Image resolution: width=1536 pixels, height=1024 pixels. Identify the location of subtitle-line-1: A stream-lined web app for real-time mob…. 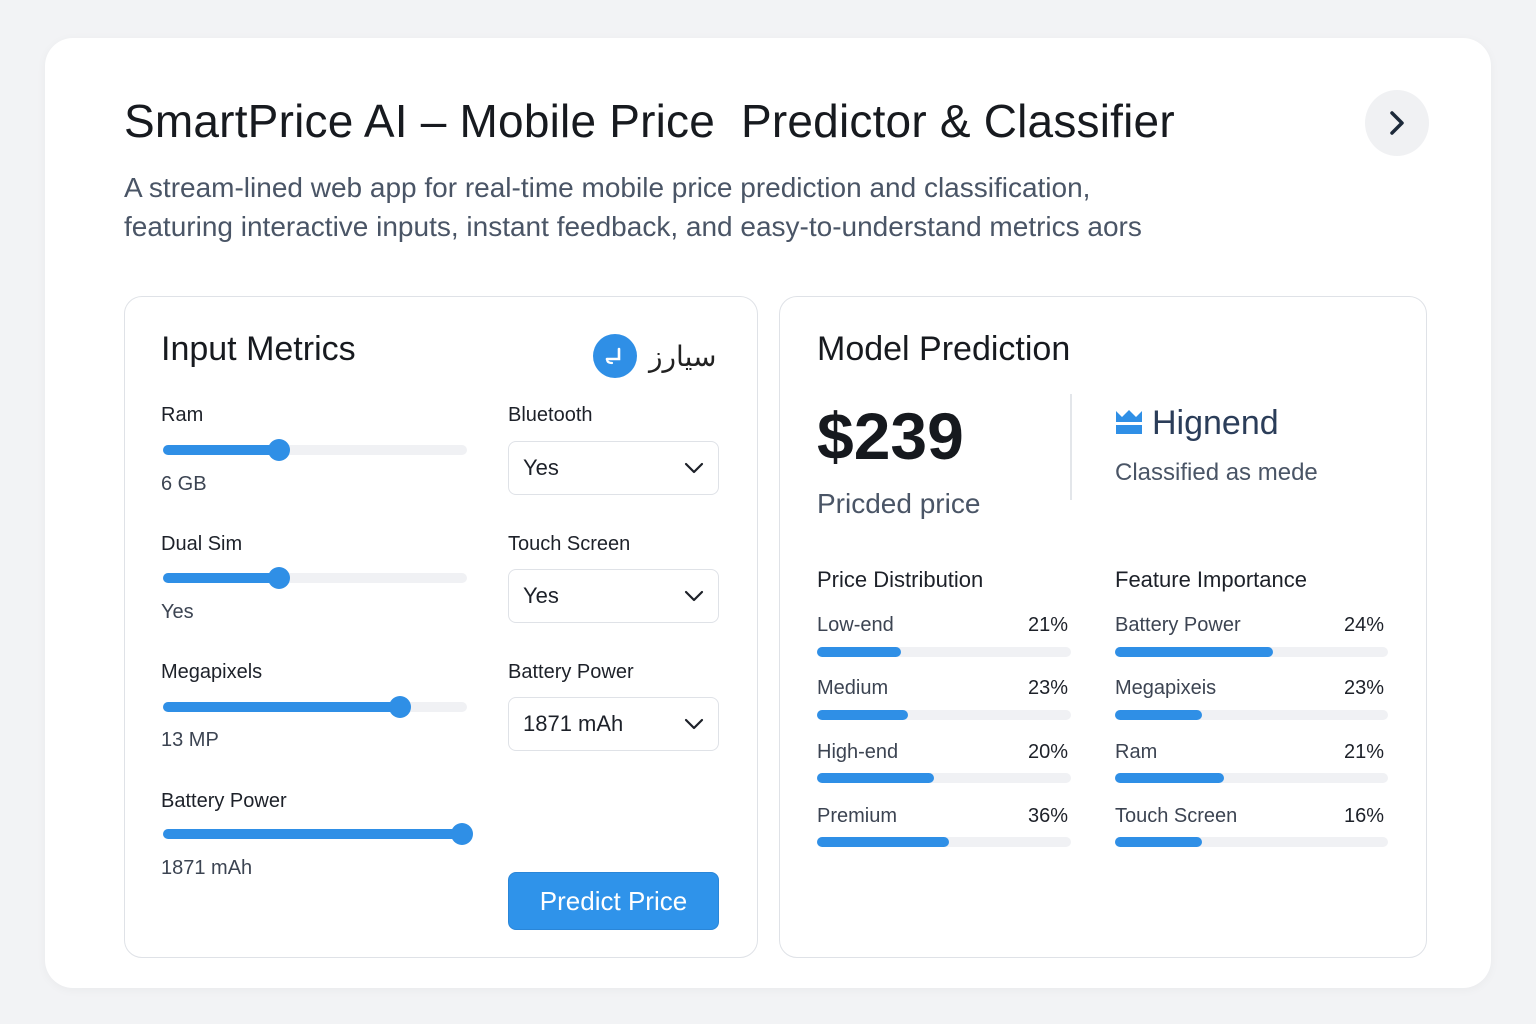
(607, 187).